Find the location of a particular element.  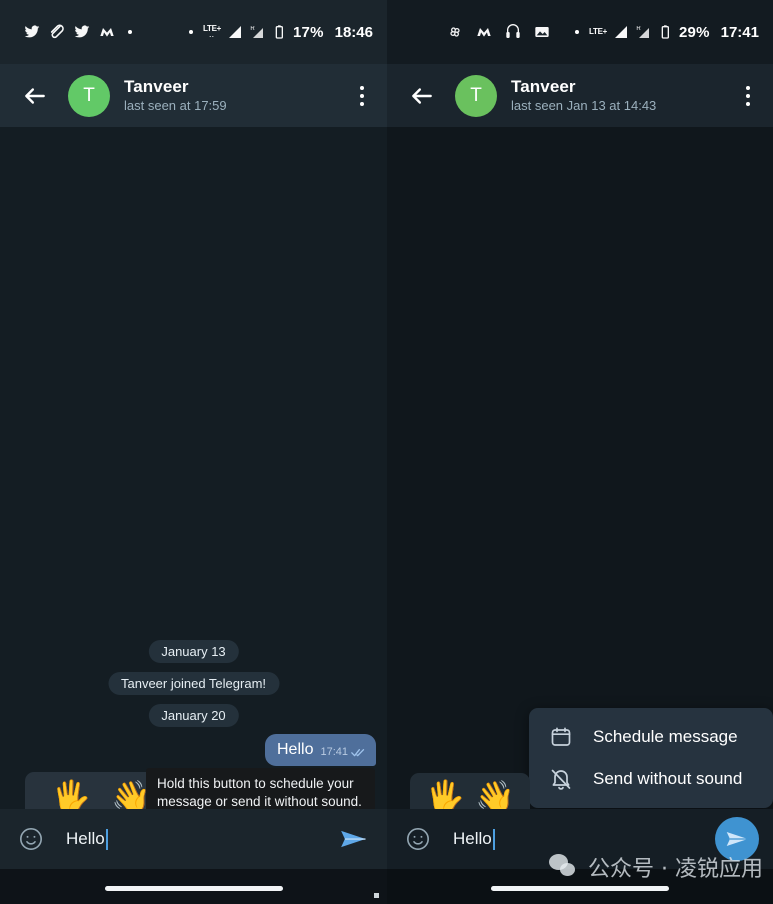

message-meta: 17:41 is located at coordinates (343, 752).